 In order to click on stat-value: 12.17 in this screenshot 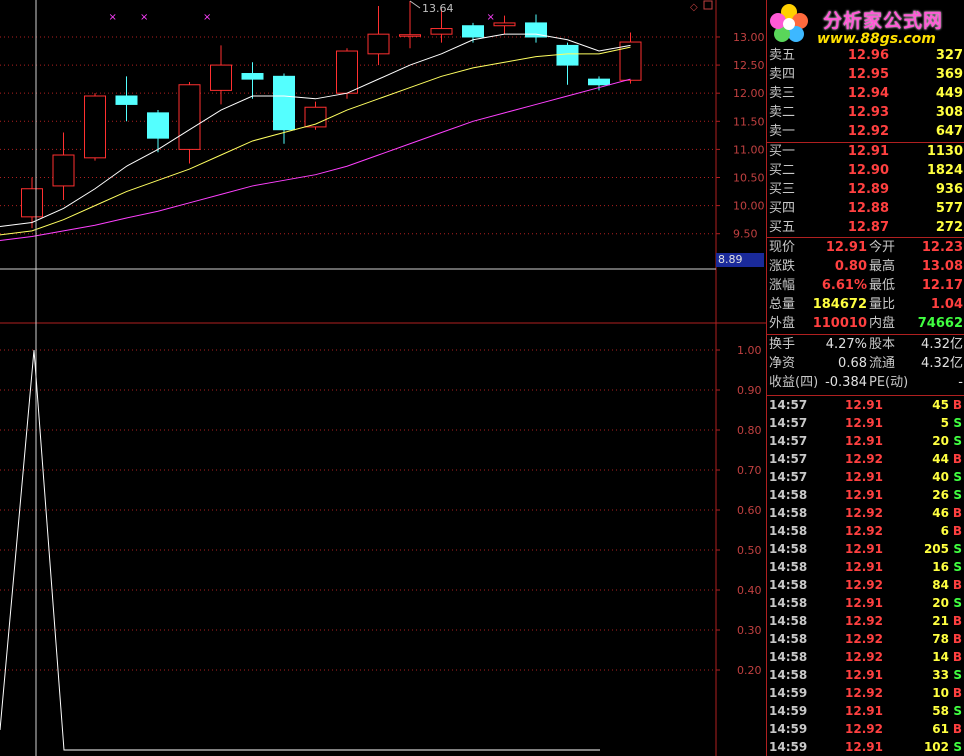, I will do `click(942, 285)`.